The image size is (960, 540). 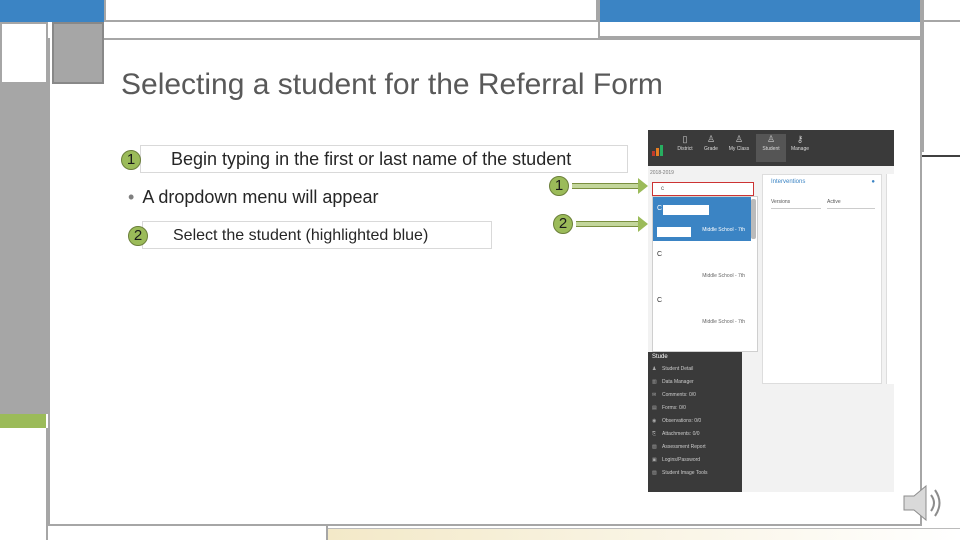 I want to click on sidebar-header: Stude, so click(x=660, y=357).